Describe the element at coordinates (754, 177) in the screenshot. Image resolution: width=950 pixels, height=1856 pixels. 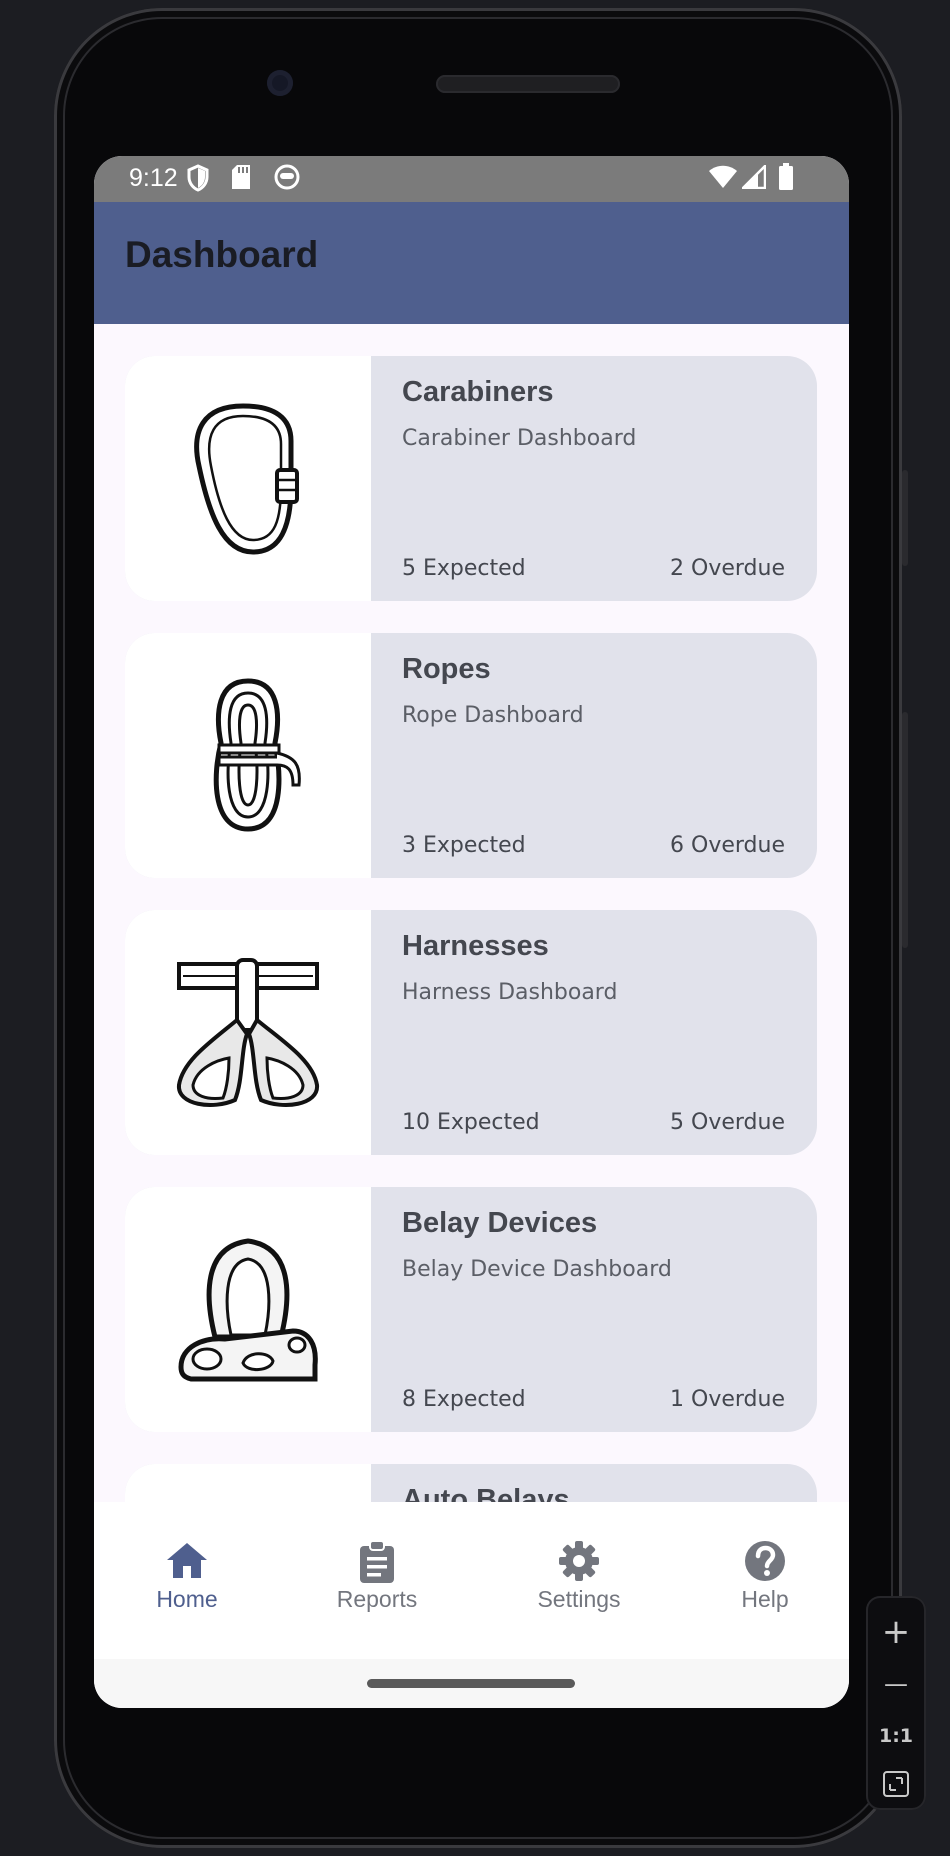
I see `signal-icon` at that location.